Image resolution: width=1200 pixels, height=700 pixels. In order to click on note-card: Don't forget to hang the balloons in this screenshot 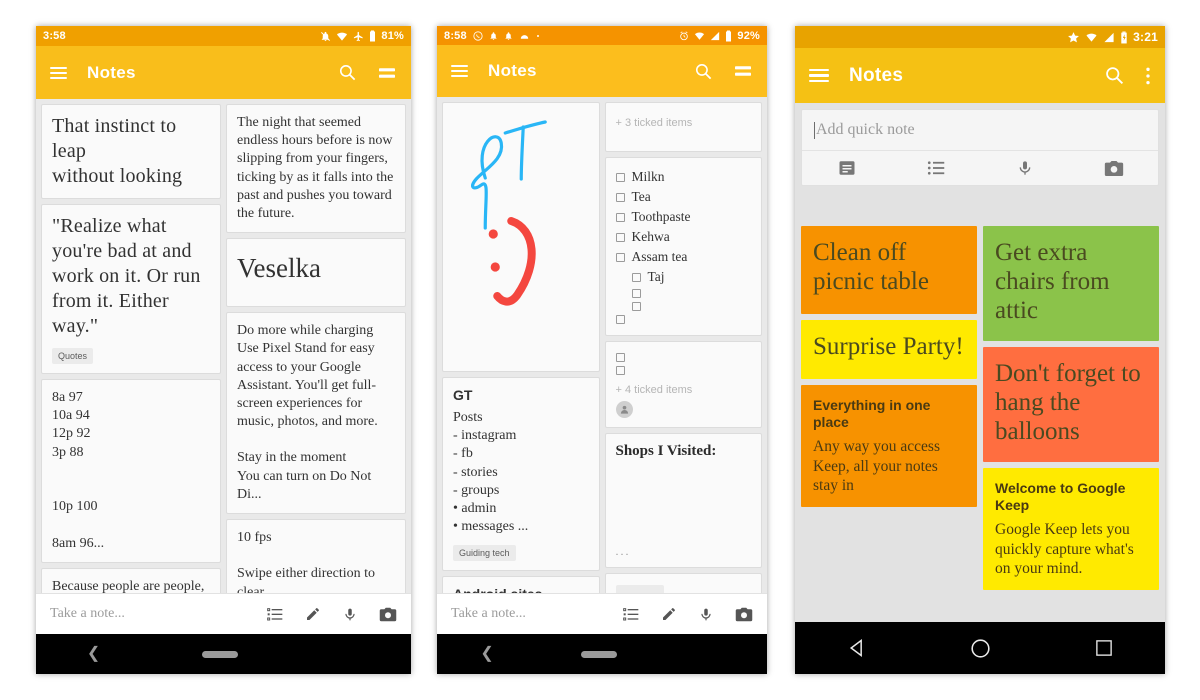, I will do `click(1071, 404)`.